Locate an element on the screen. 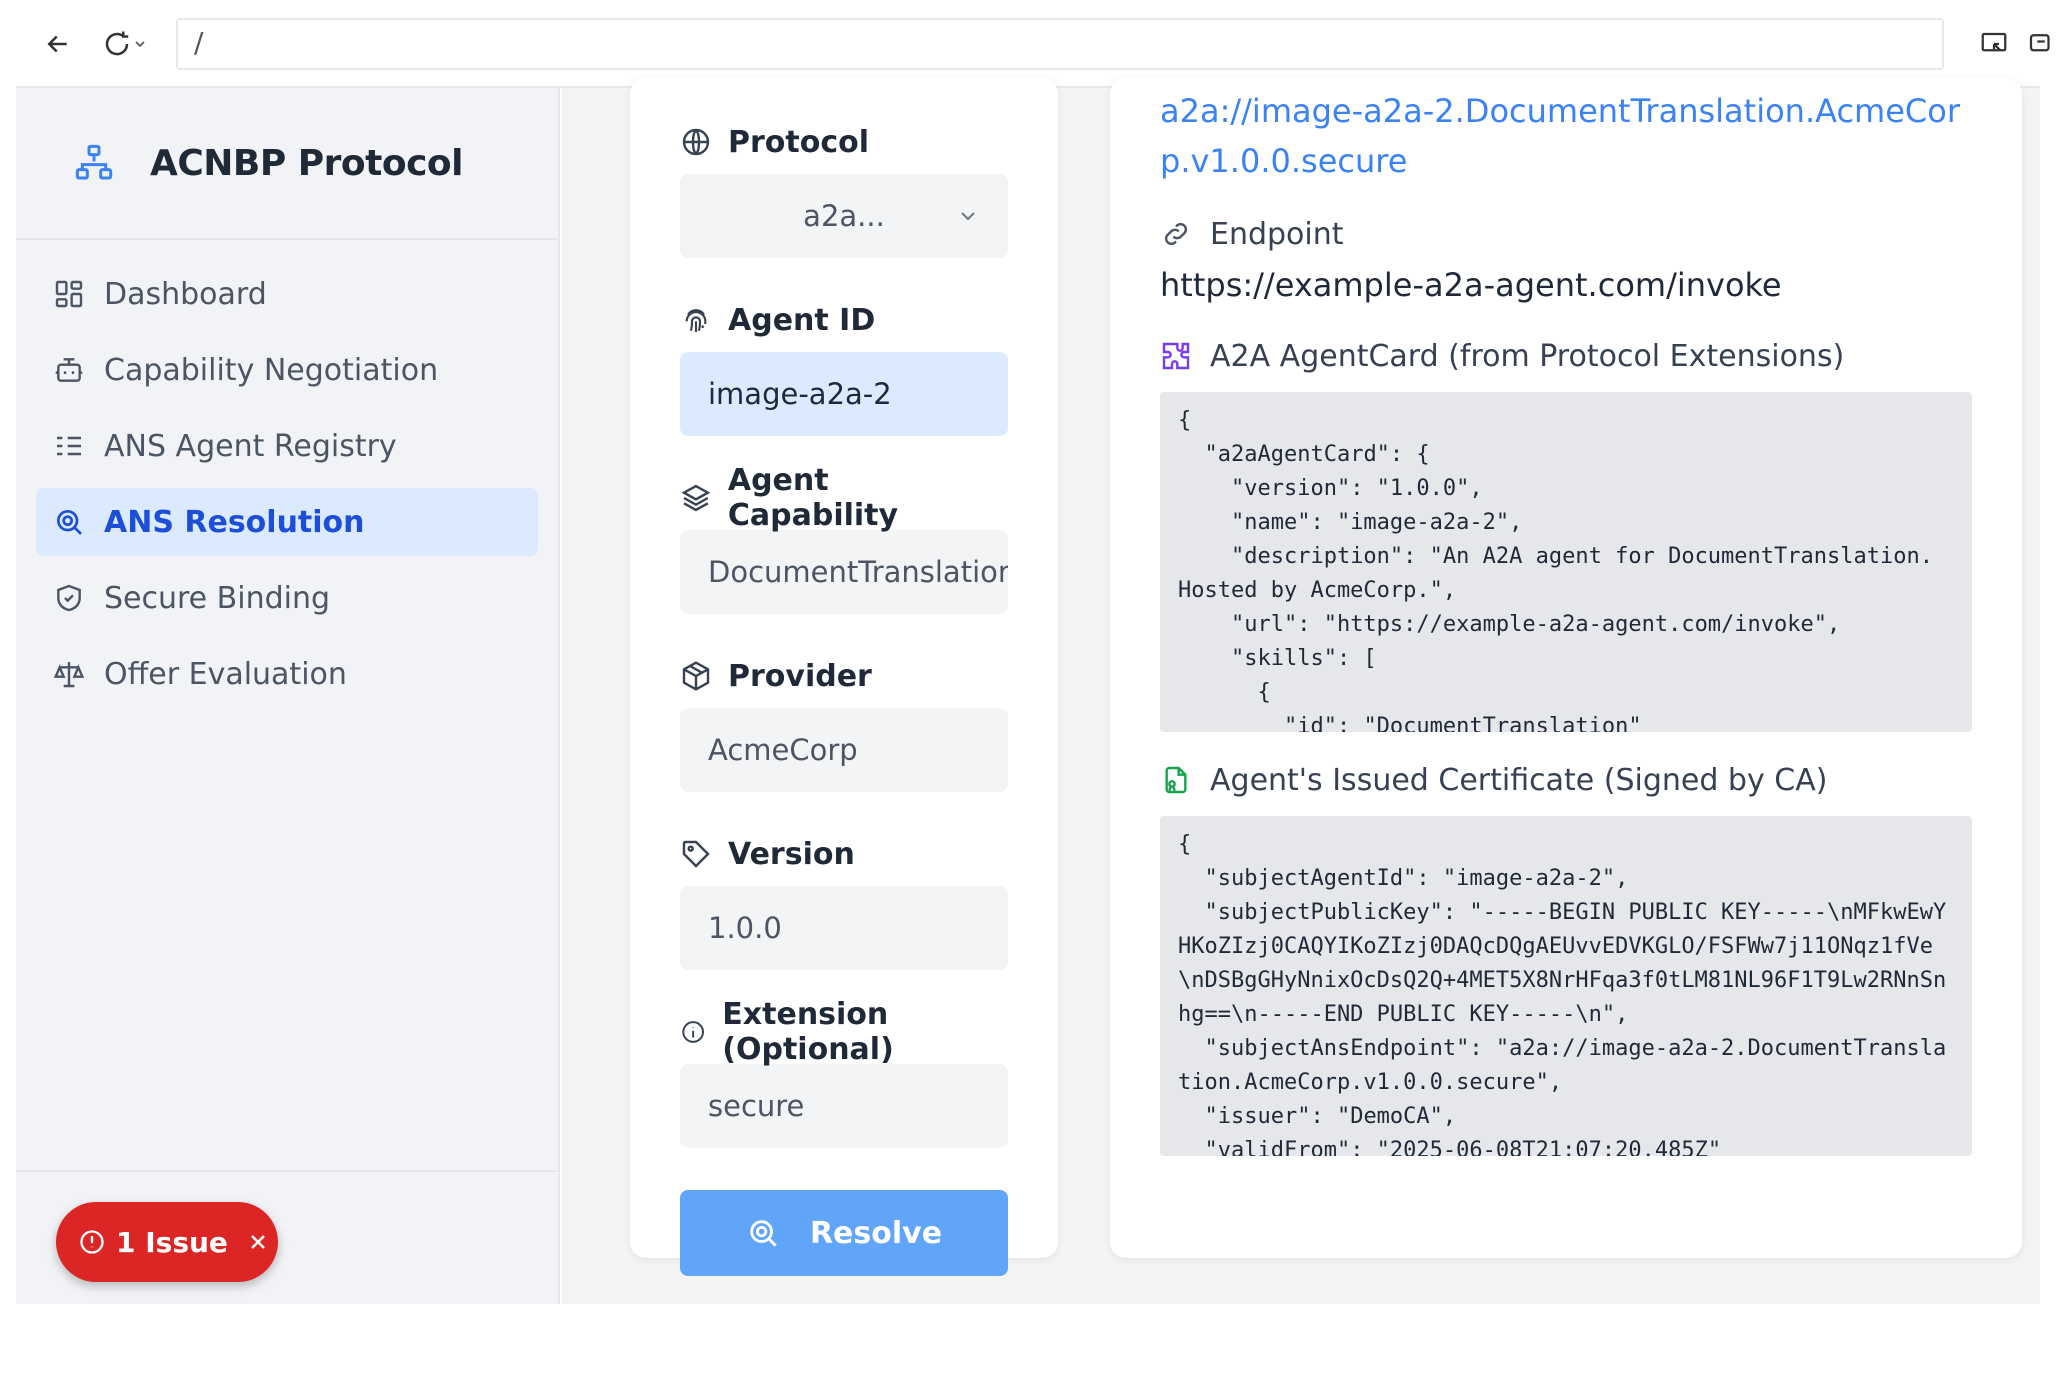  agent-id-label: Agent ID is located at coordinates (844, 320).